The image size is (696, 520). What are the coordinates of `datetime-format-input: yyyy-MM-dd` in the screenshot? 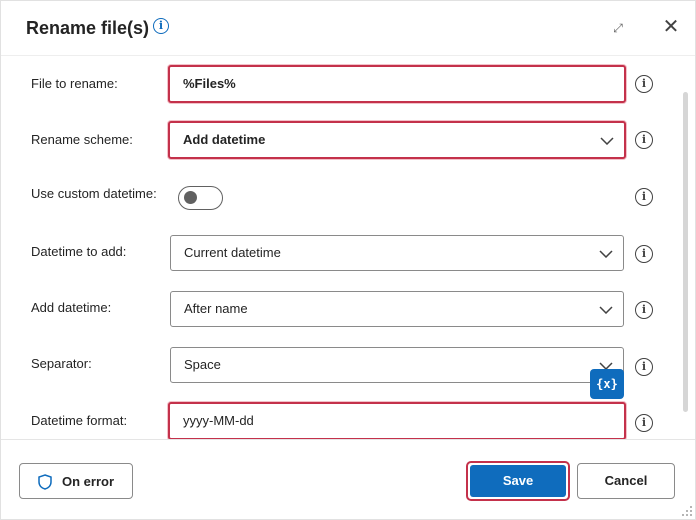 It's located at (397, 420).